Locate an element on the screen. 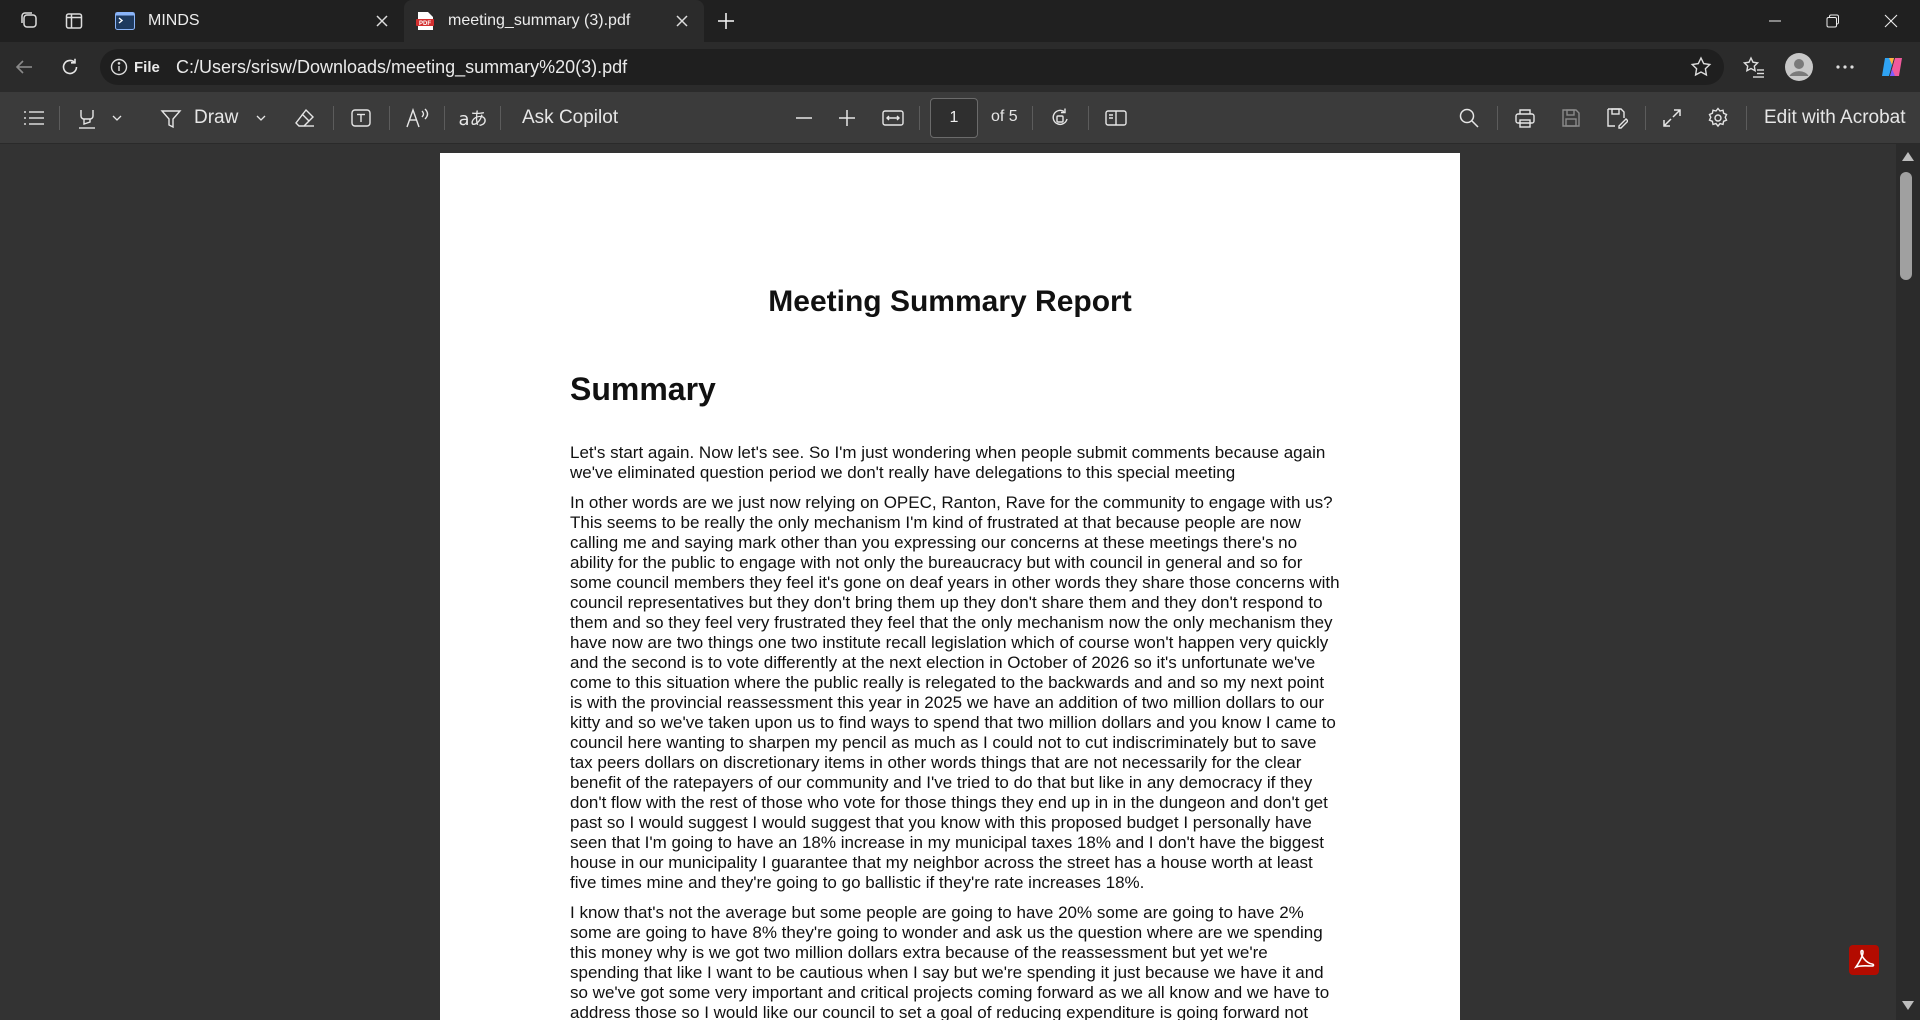 This screenshot has width=1920, height=1020. highlight-options-chevron-icon is located at coordinates (117, 118).